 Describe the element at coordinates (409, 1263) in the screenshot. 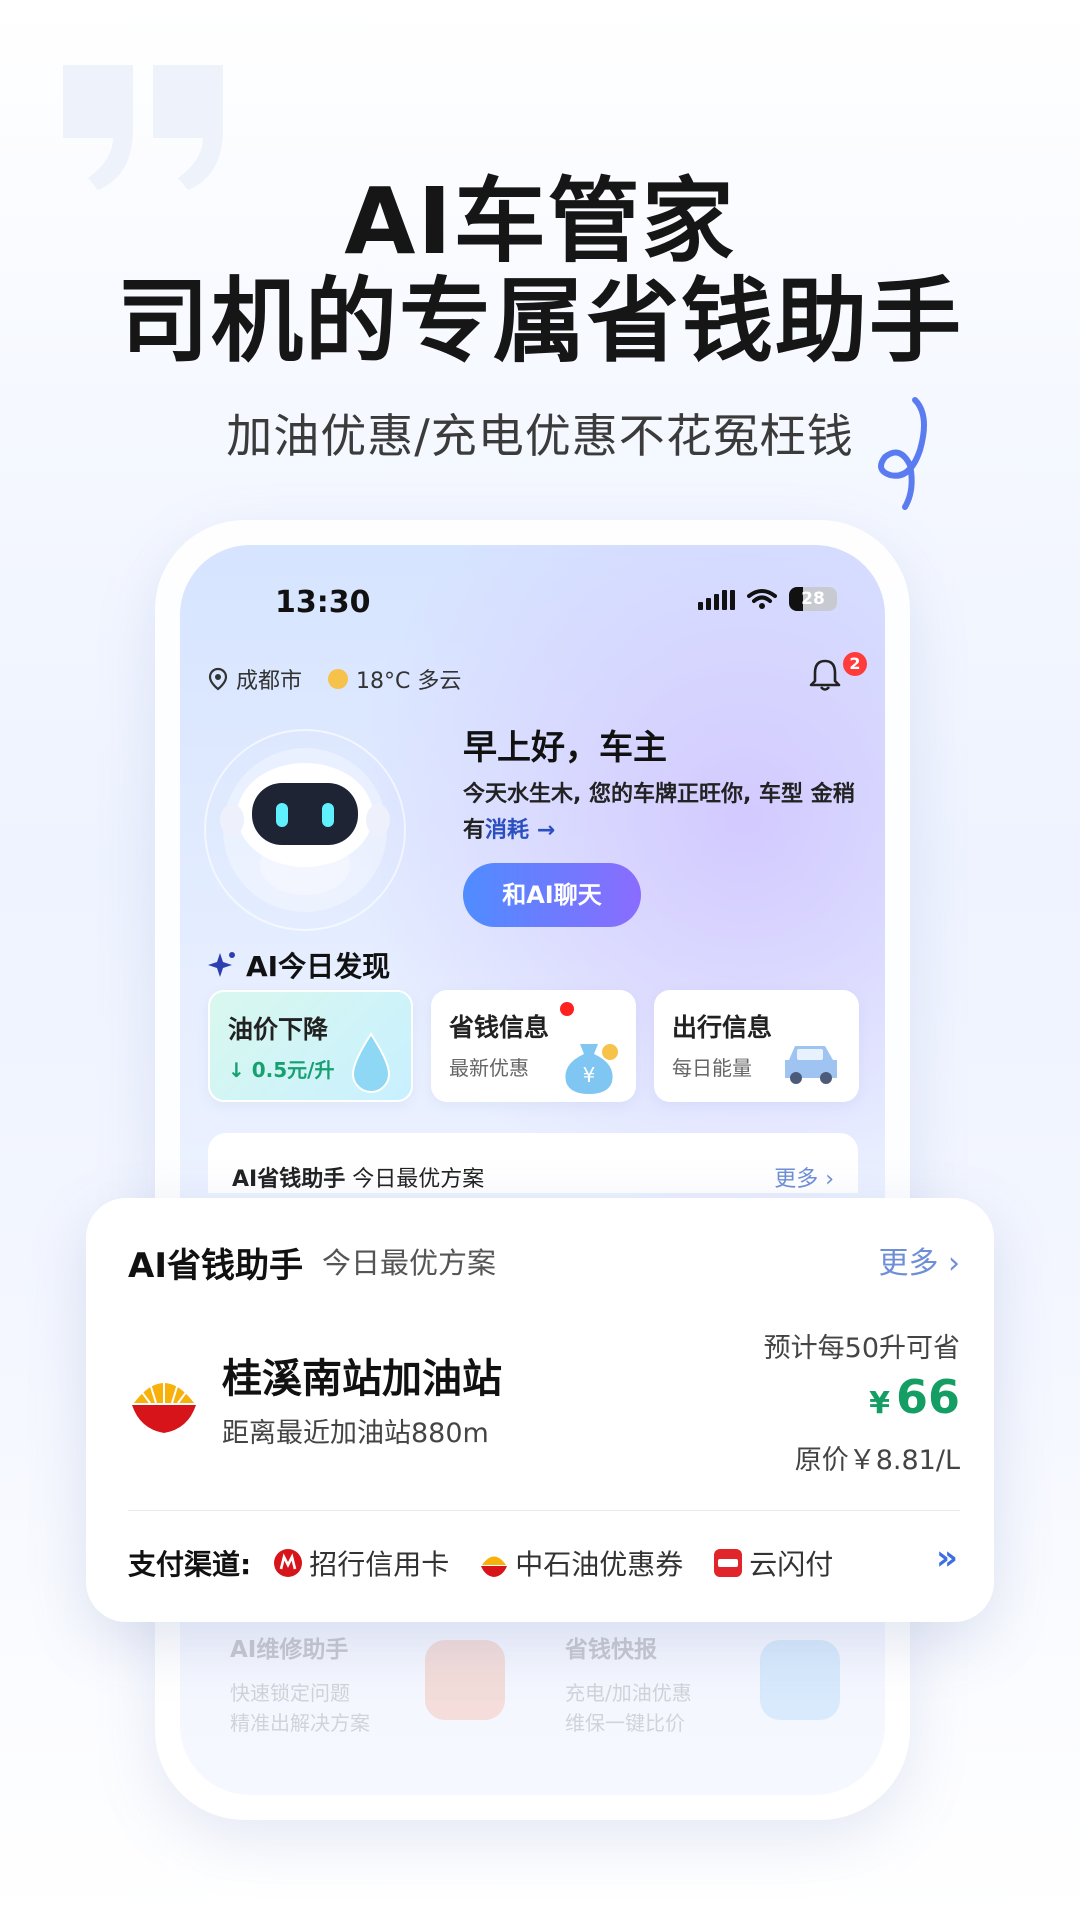

I see `card-subtitle: 今日最优方案` at that location.